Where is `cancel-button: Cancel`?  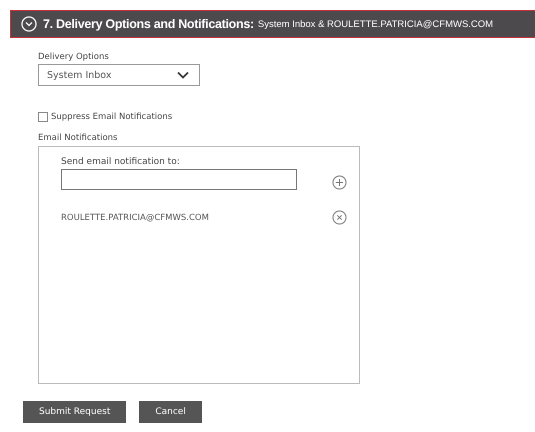 cancel-button: Cancel is located at coordinates (170, 412).